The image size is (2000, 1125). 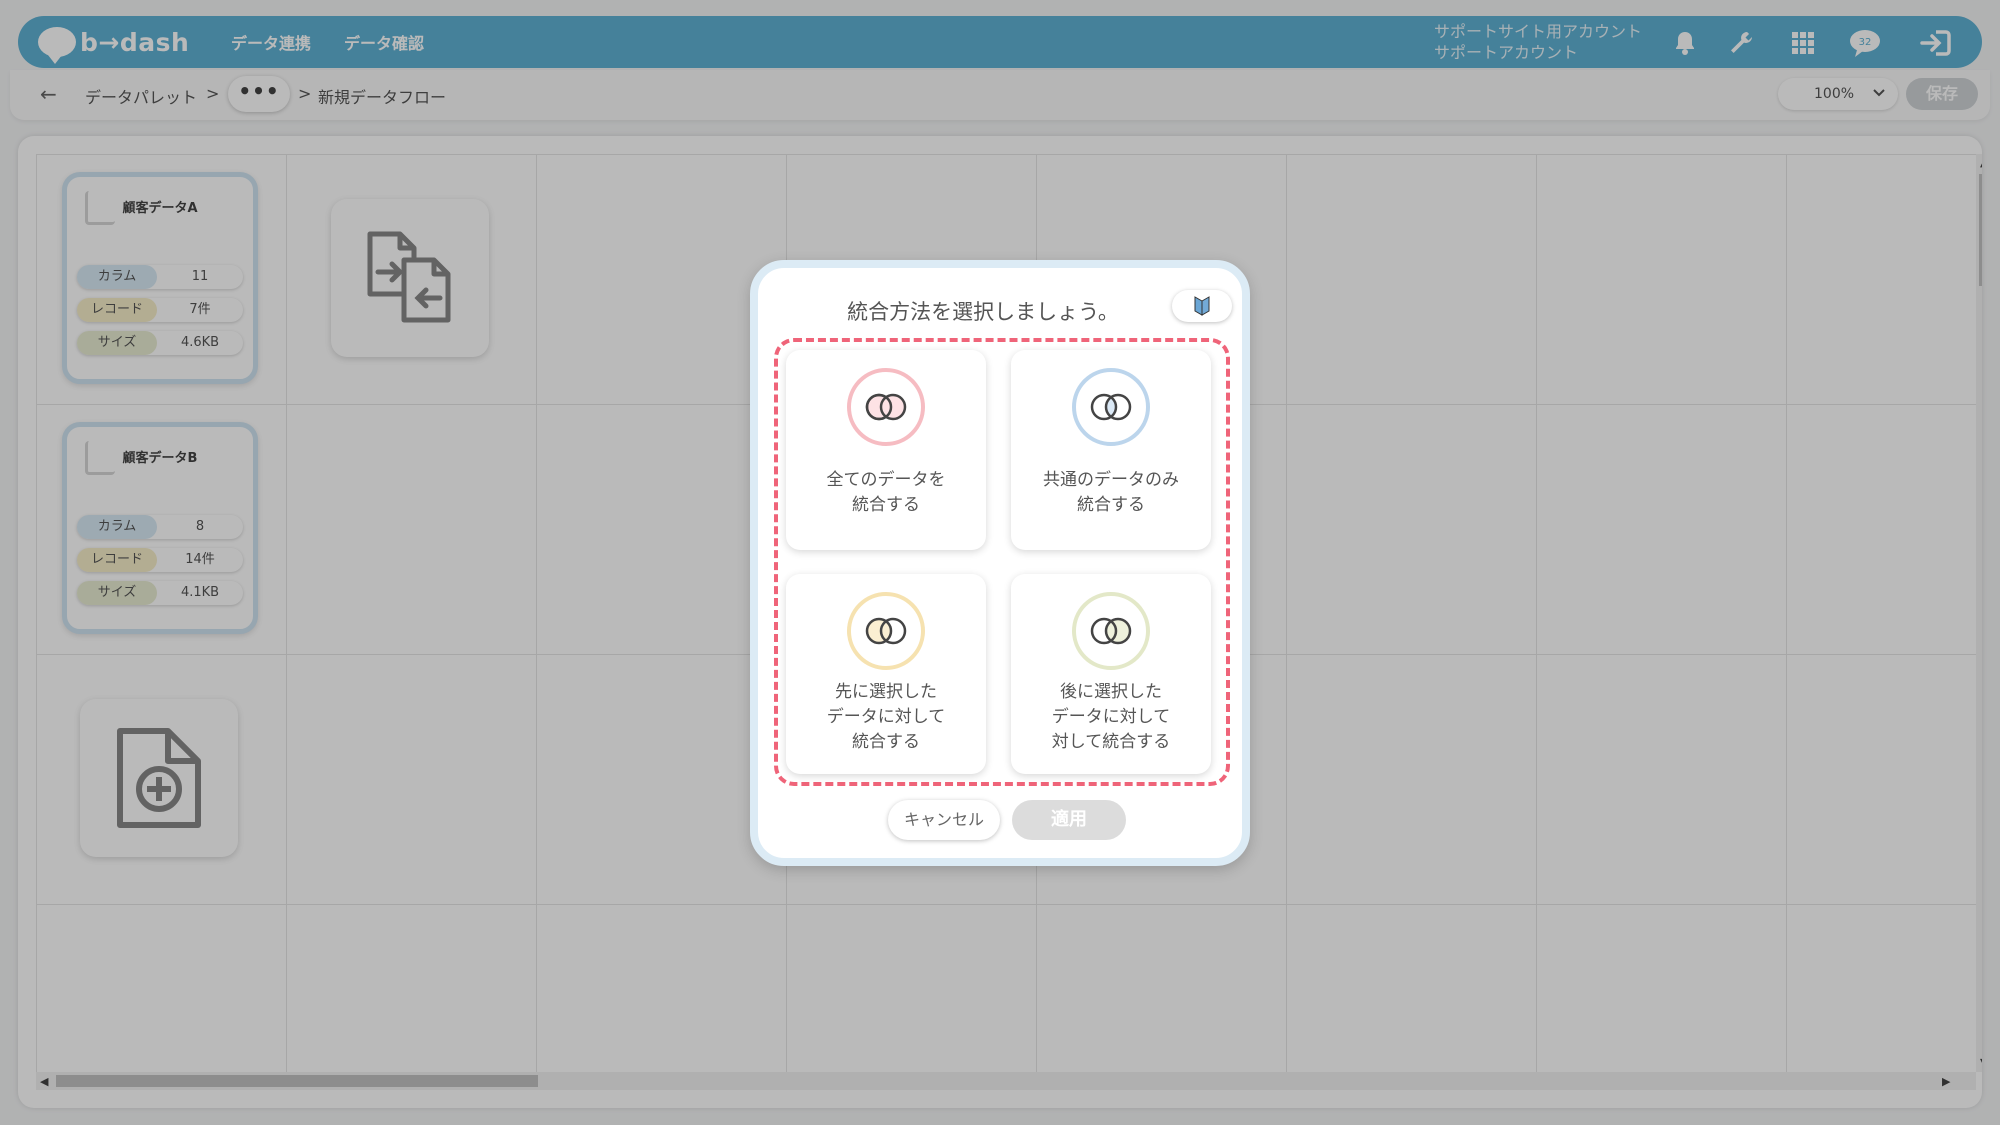 I want to click on option-merge-right: 後に選択した データに対して 対して統合する, so click(x=1111, y=674).